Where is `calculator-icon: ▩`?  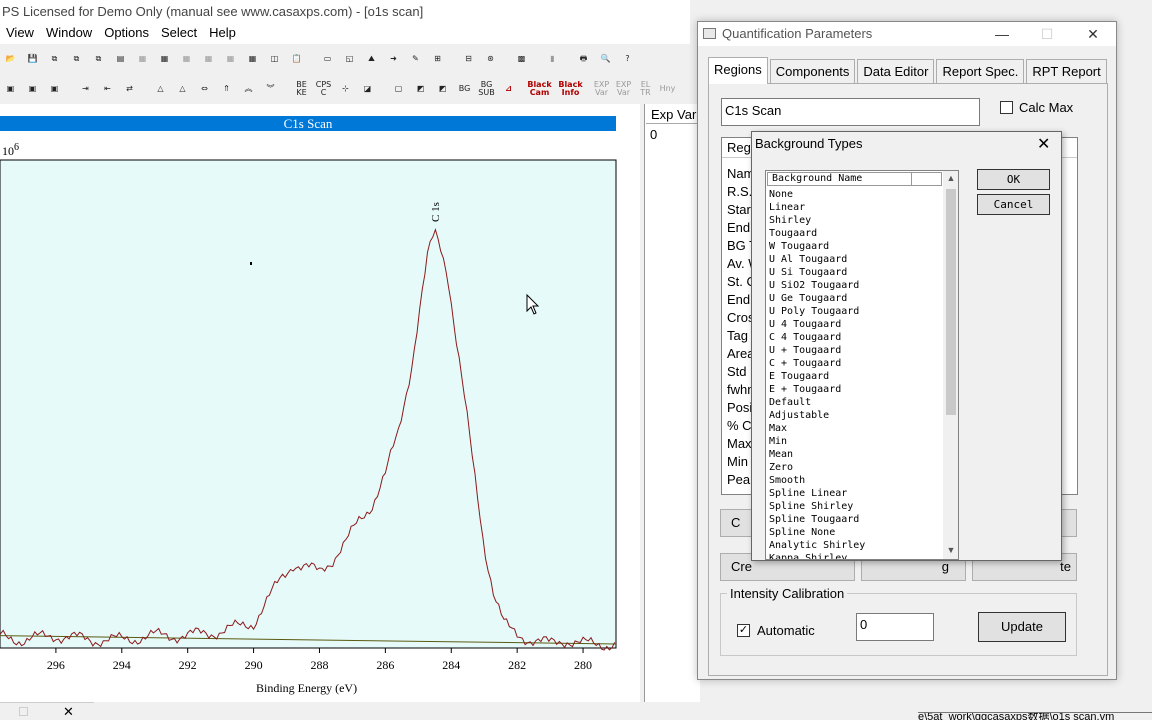
calculator-icon: ▩ is located at coordinates (521, 59).